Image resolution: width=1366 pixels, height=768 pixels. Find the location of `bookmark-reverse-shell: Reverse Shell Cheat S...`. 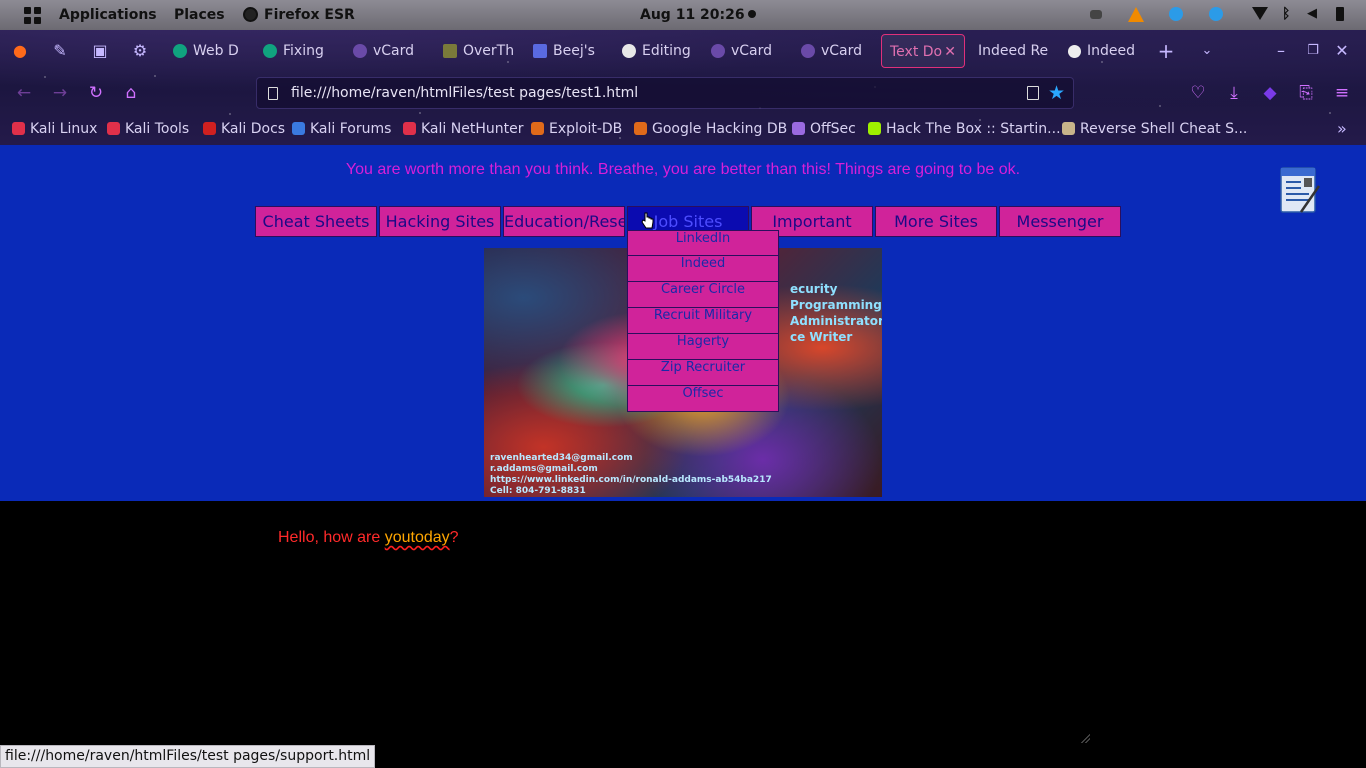

bookmark-reverse-shell: Reverse Shell Cheat S... is located at coordinates (1154, 129).